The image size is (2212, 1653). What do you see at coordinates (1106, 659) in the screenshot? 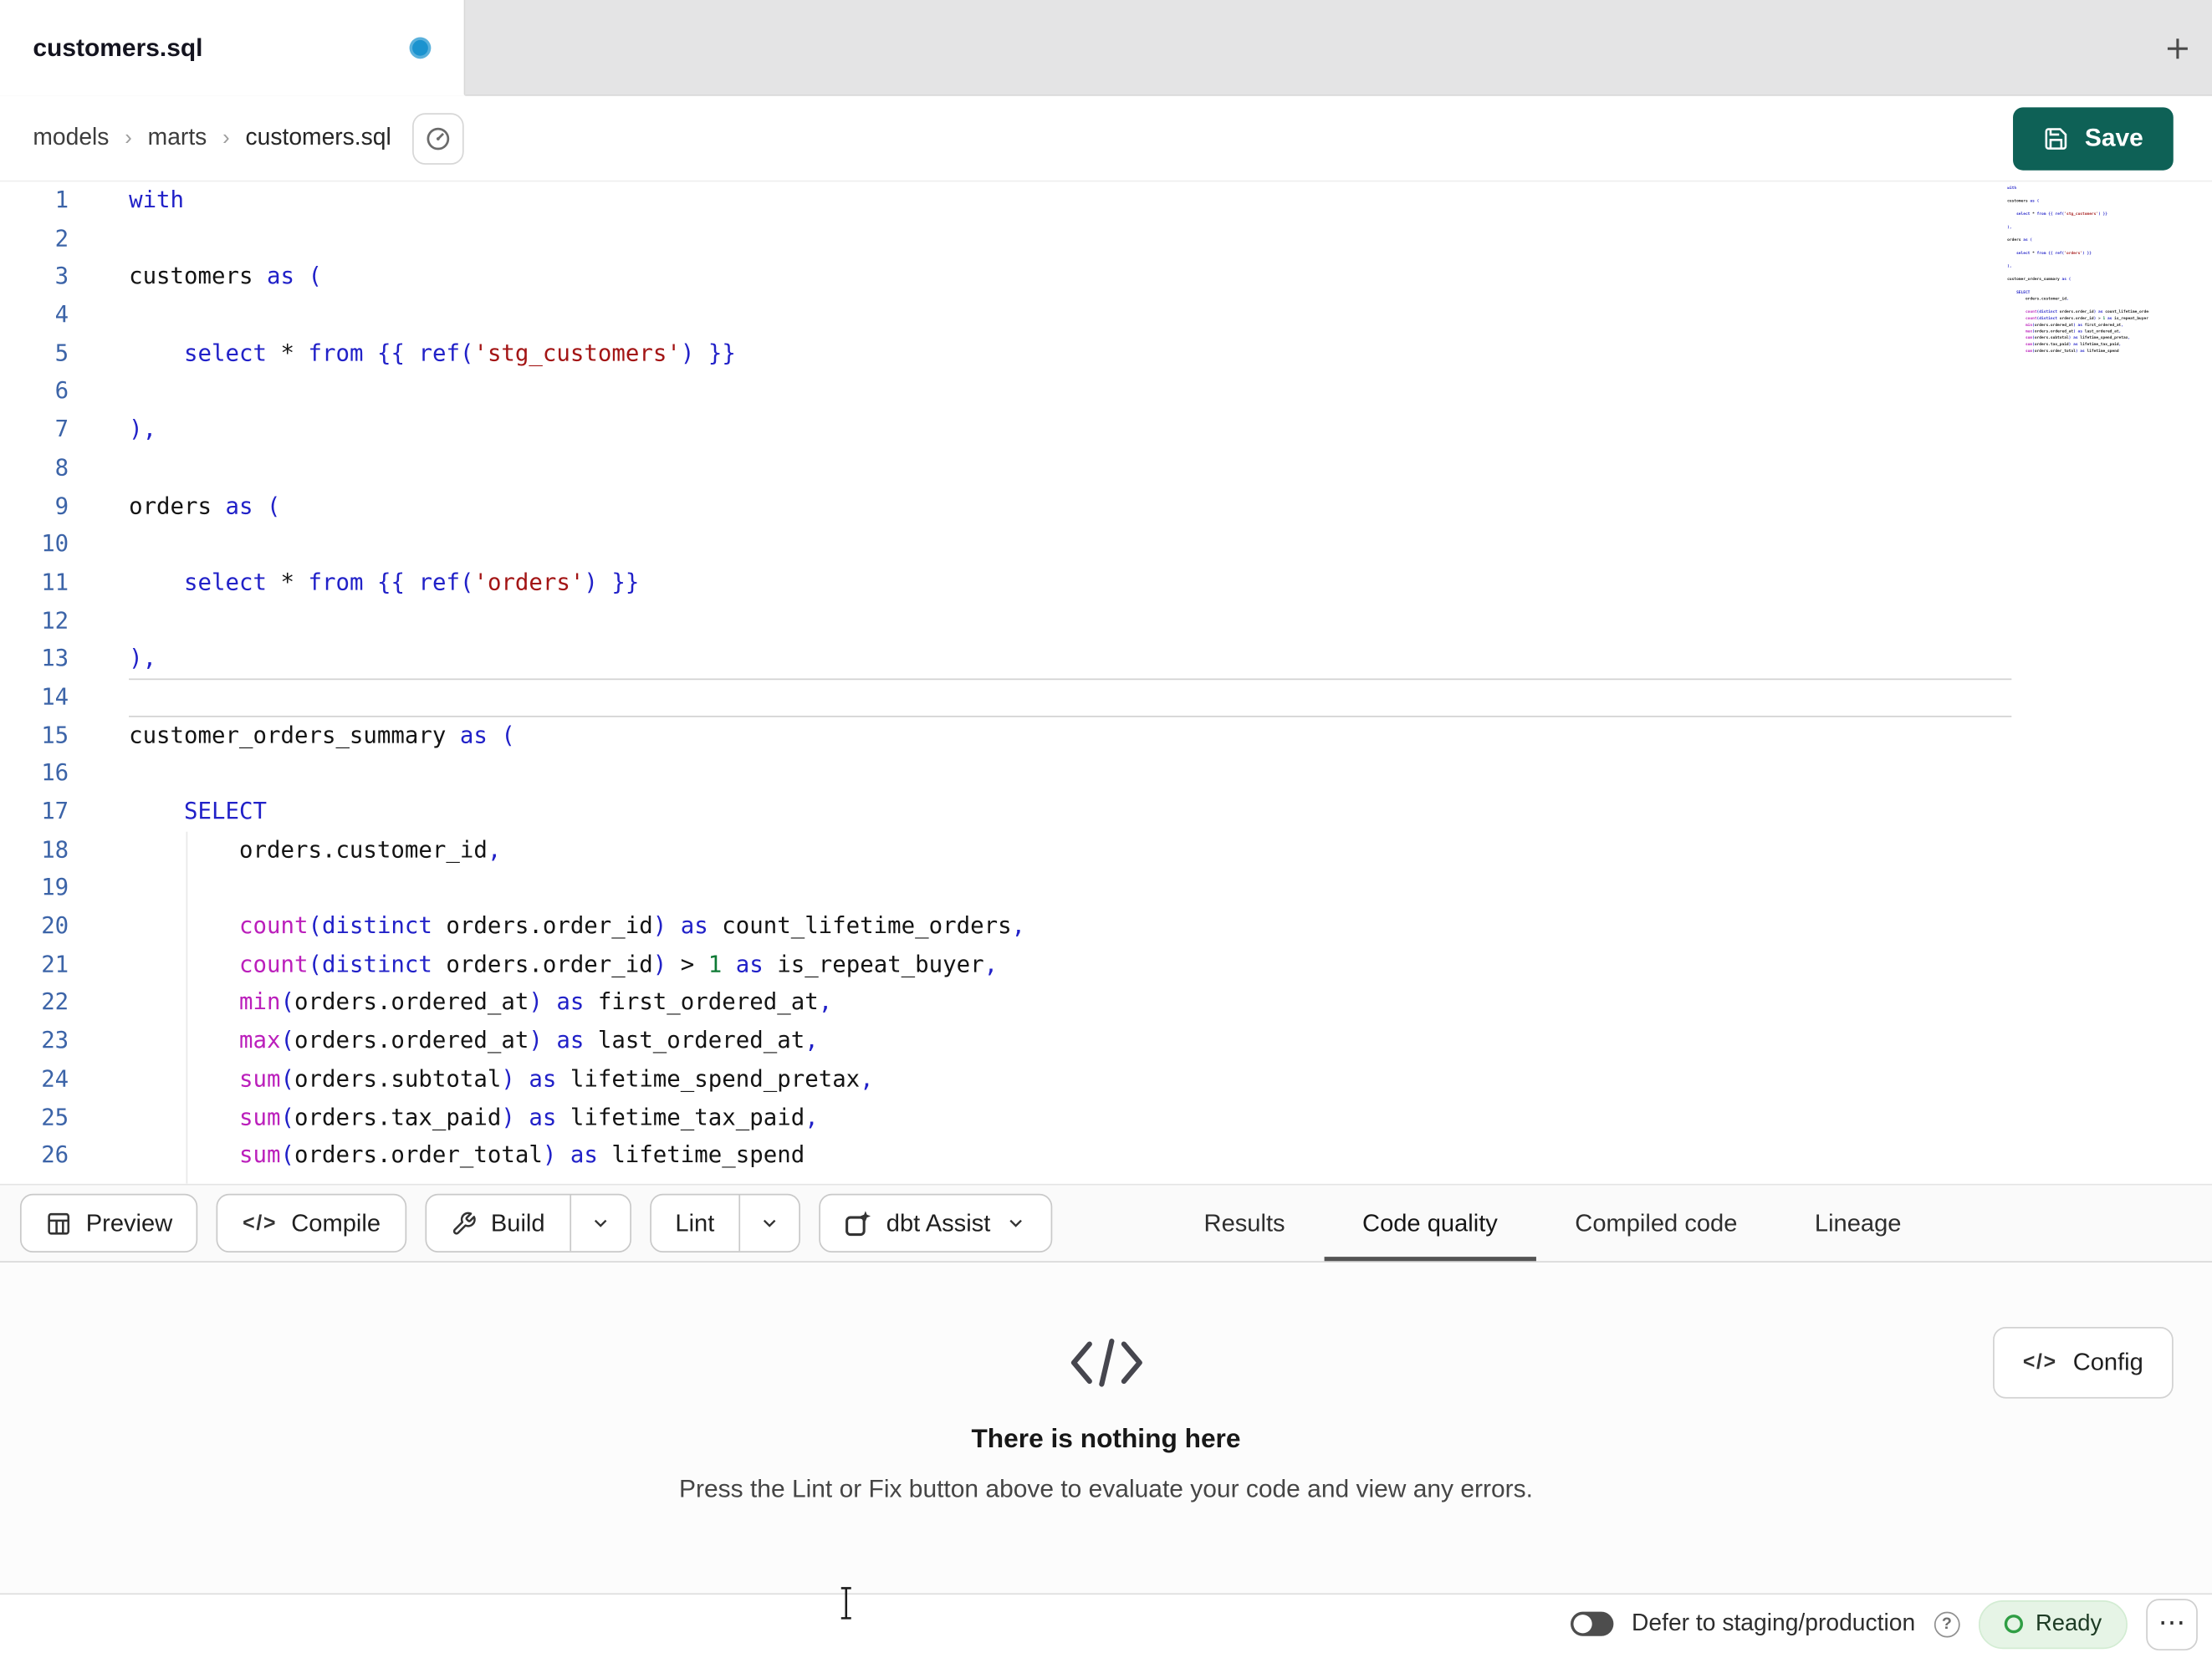
I see `code-line-13: 13),` at bounding box center [1106, 659].